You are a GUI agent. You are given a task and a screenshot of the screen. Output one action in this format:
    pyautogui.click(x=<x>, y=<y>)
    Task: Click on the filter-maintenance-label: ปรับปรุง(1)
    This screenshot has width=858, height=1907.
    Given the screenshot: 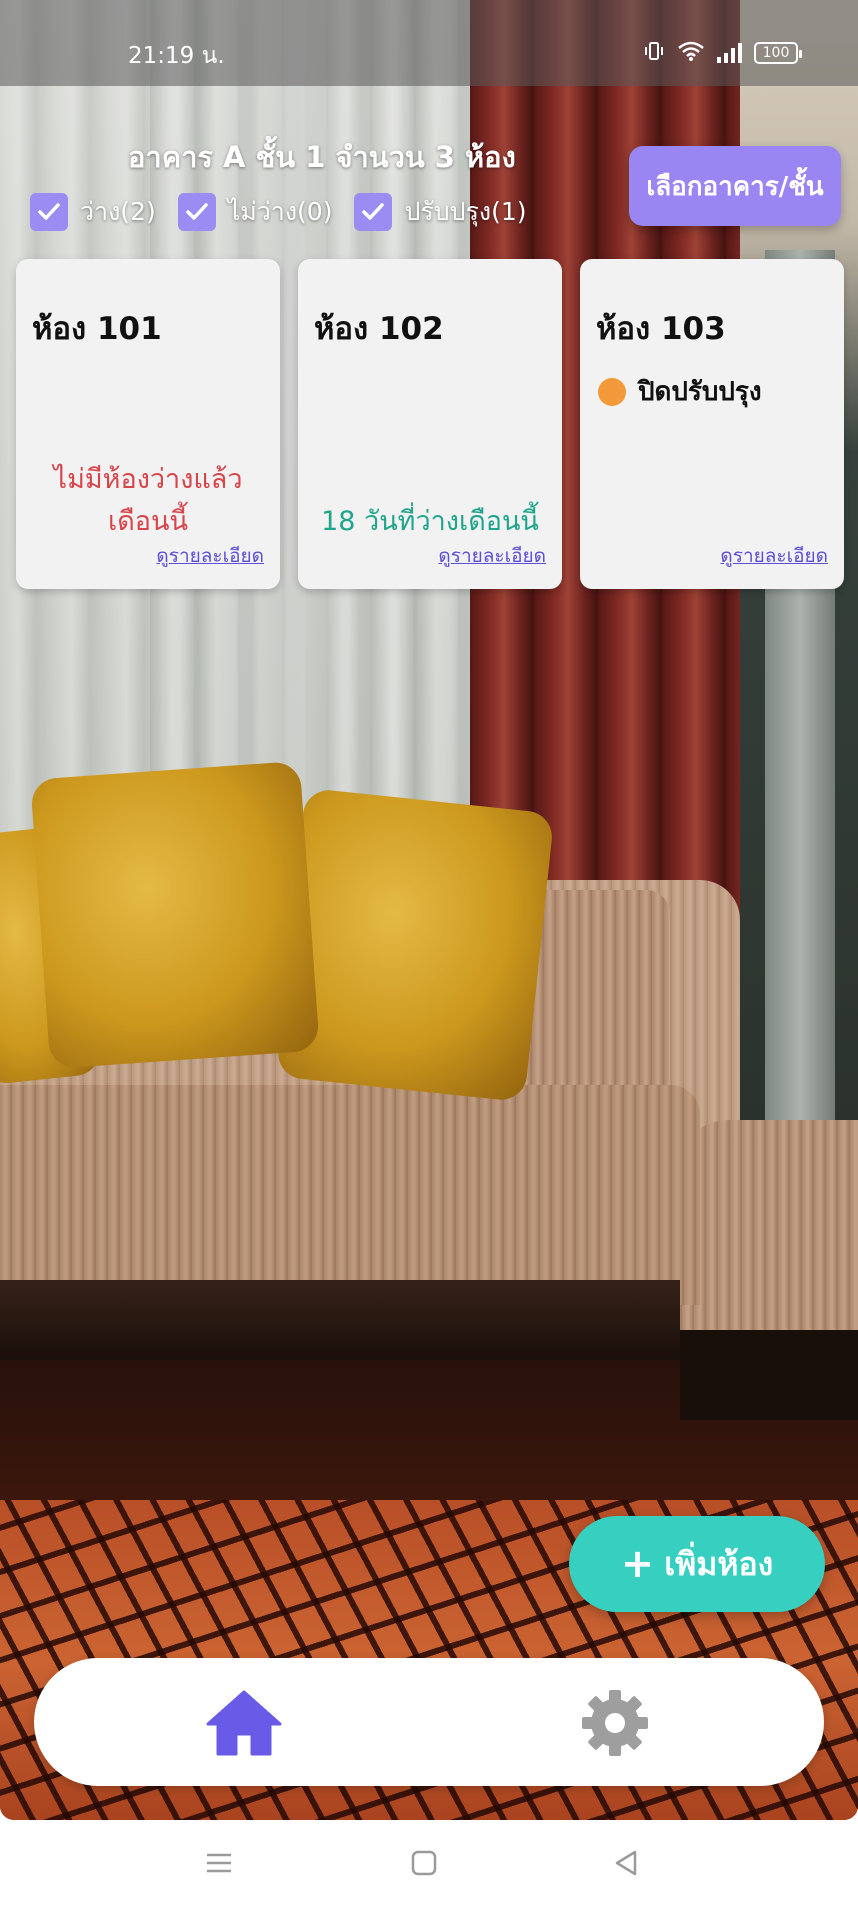 What is the action you would take?
    pyautogui.click(x=465, y=211)
    